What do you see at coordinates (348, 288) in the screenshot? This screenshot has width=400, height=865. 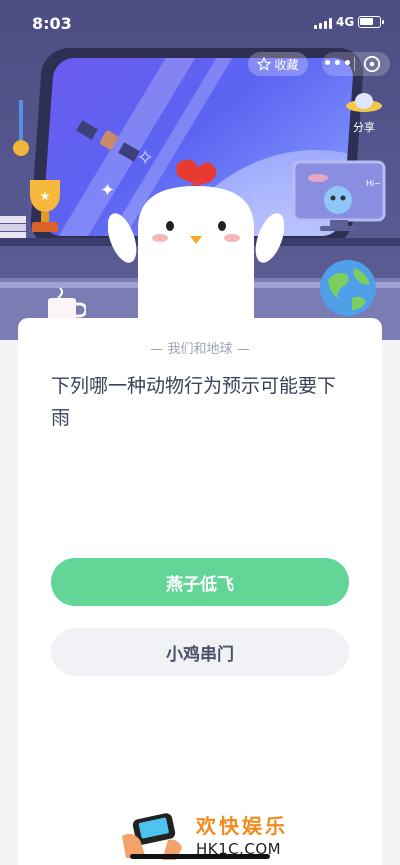 I see `globe-icon` at bounding box center [348, 288].